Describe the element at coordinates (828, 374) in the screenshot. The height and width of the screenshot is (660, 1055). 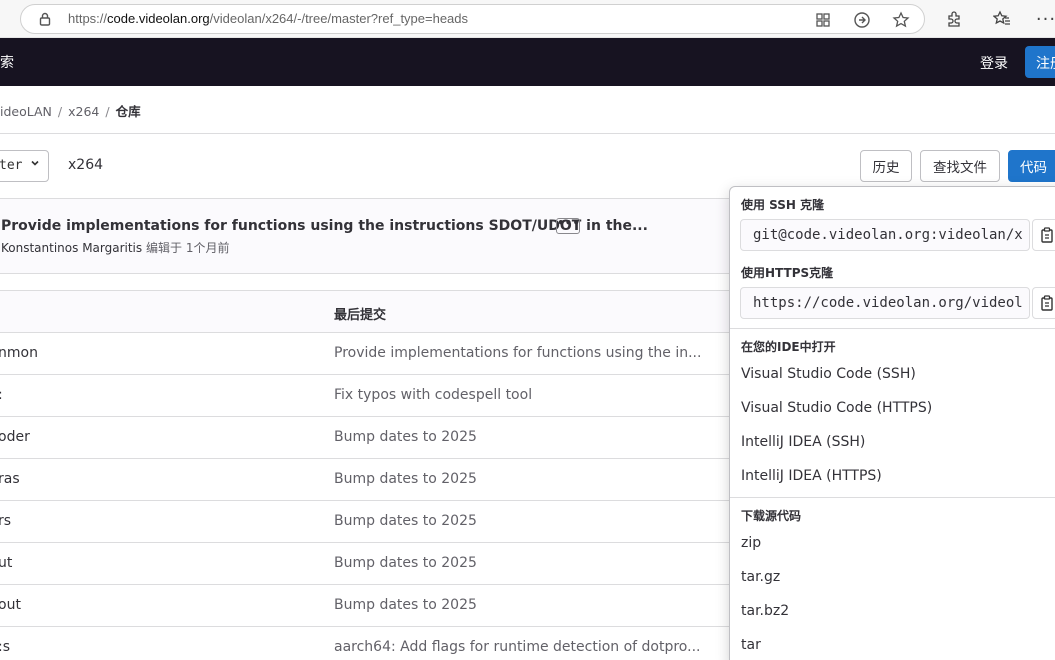
I see `open-vscode-ssh: Visual Studio Code (SSH)` at that location.